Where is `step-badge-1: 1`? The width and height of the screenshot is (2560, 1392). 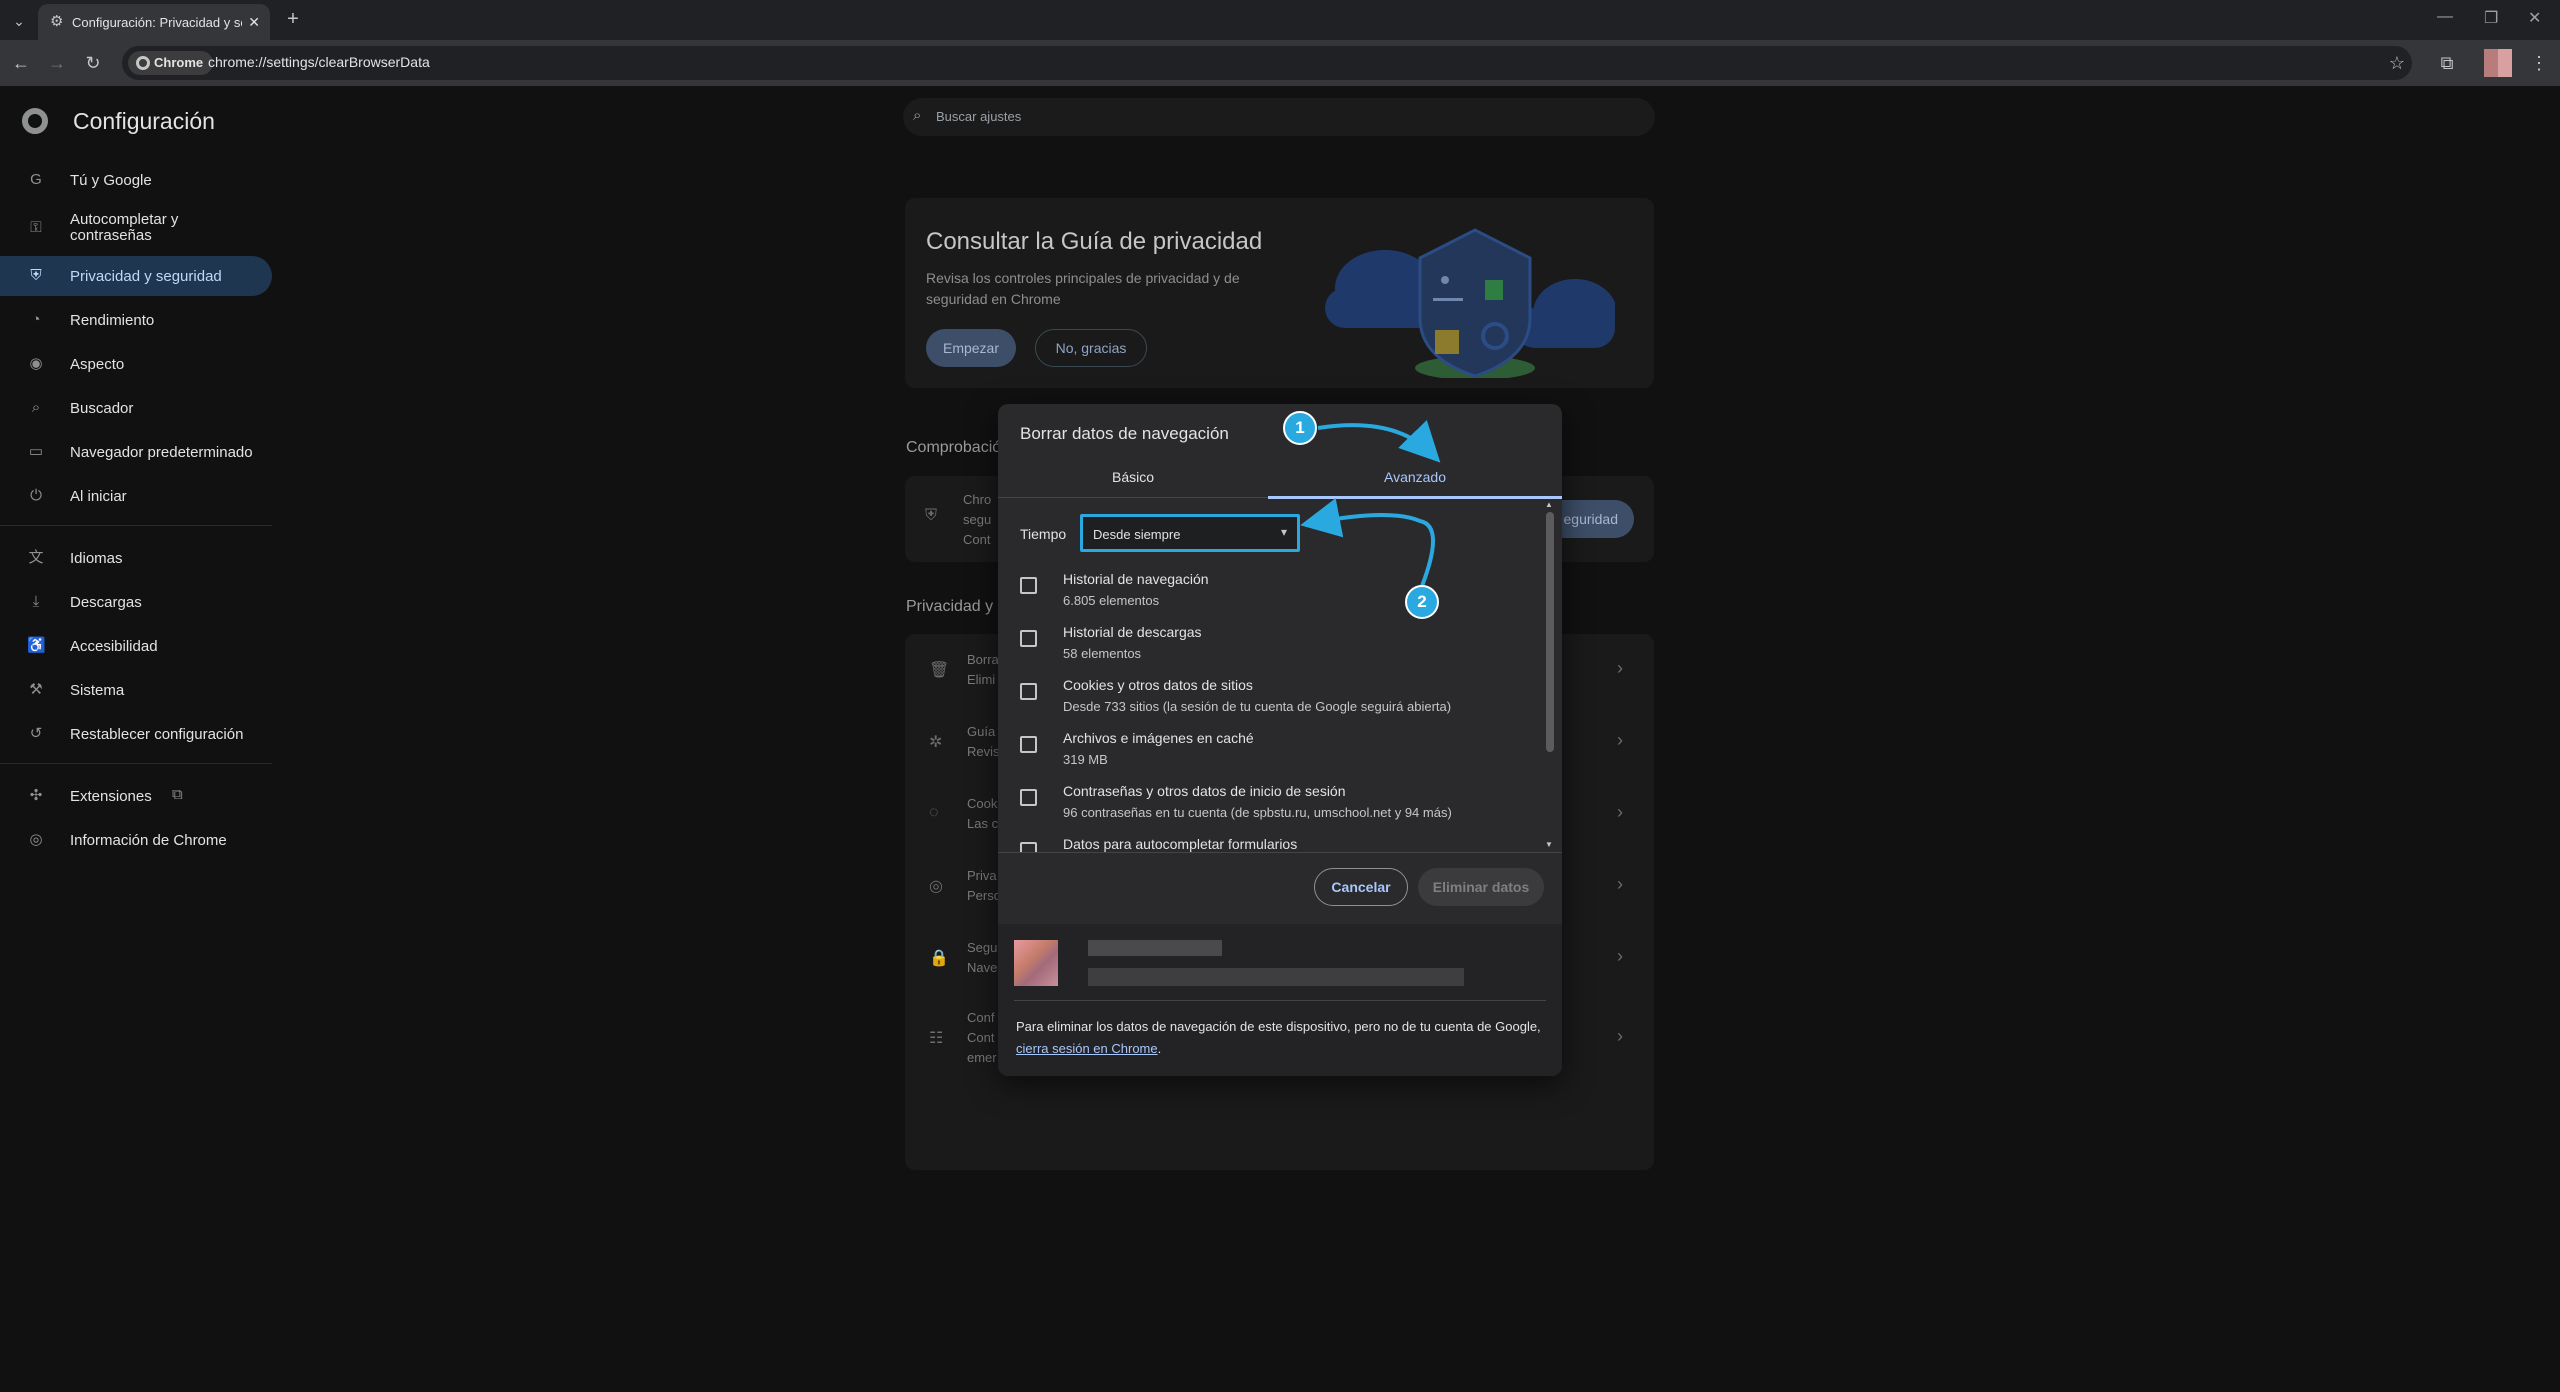
step-badge-1: 1 is located at coordinates (1300, 428).